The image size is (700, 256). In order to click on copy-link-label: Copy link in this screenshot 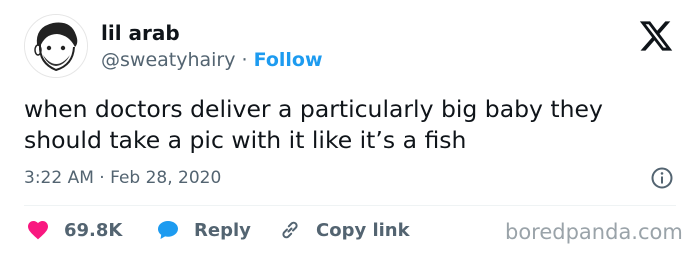, I will do `click(363, 230)`.